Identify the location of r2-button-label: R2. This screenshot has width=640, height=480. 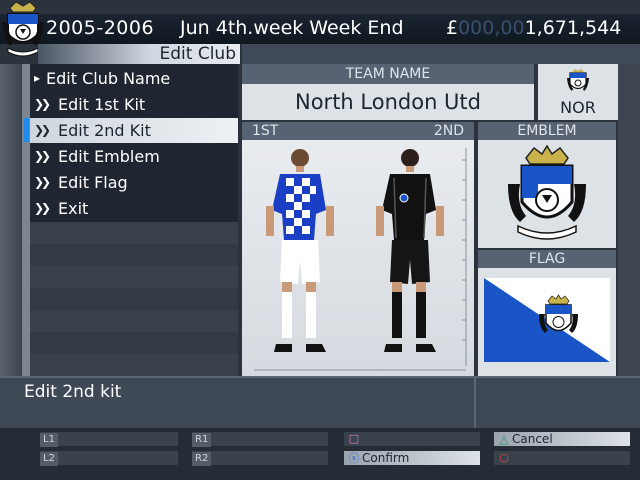
(202, 459).